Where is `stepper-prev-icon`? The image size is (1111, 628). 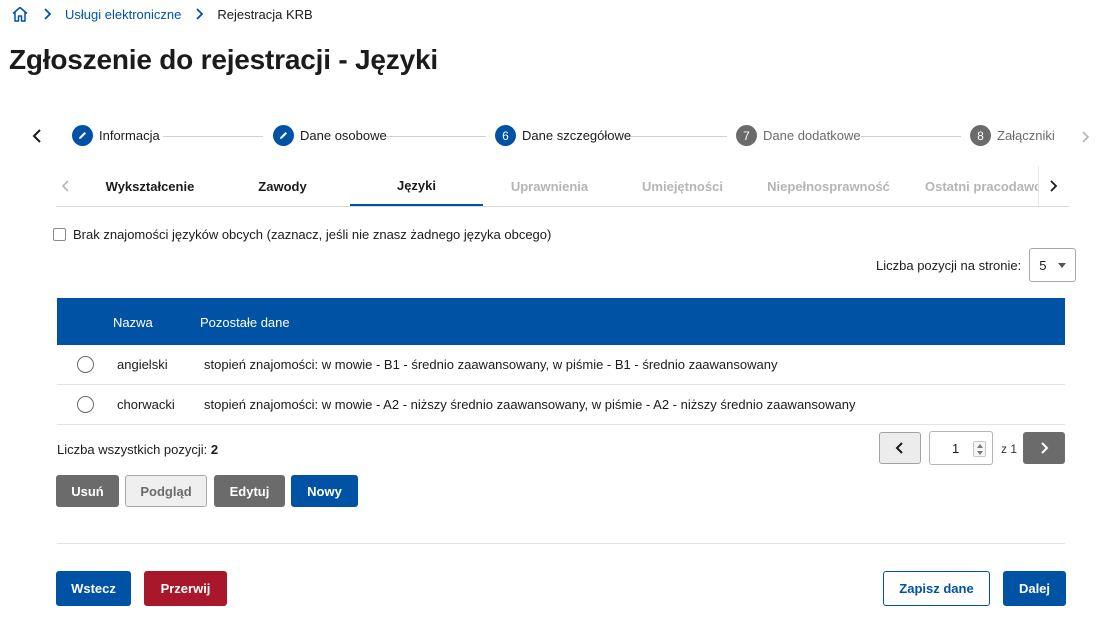
stepper-prev-icon is located at coordinates (37, 136).